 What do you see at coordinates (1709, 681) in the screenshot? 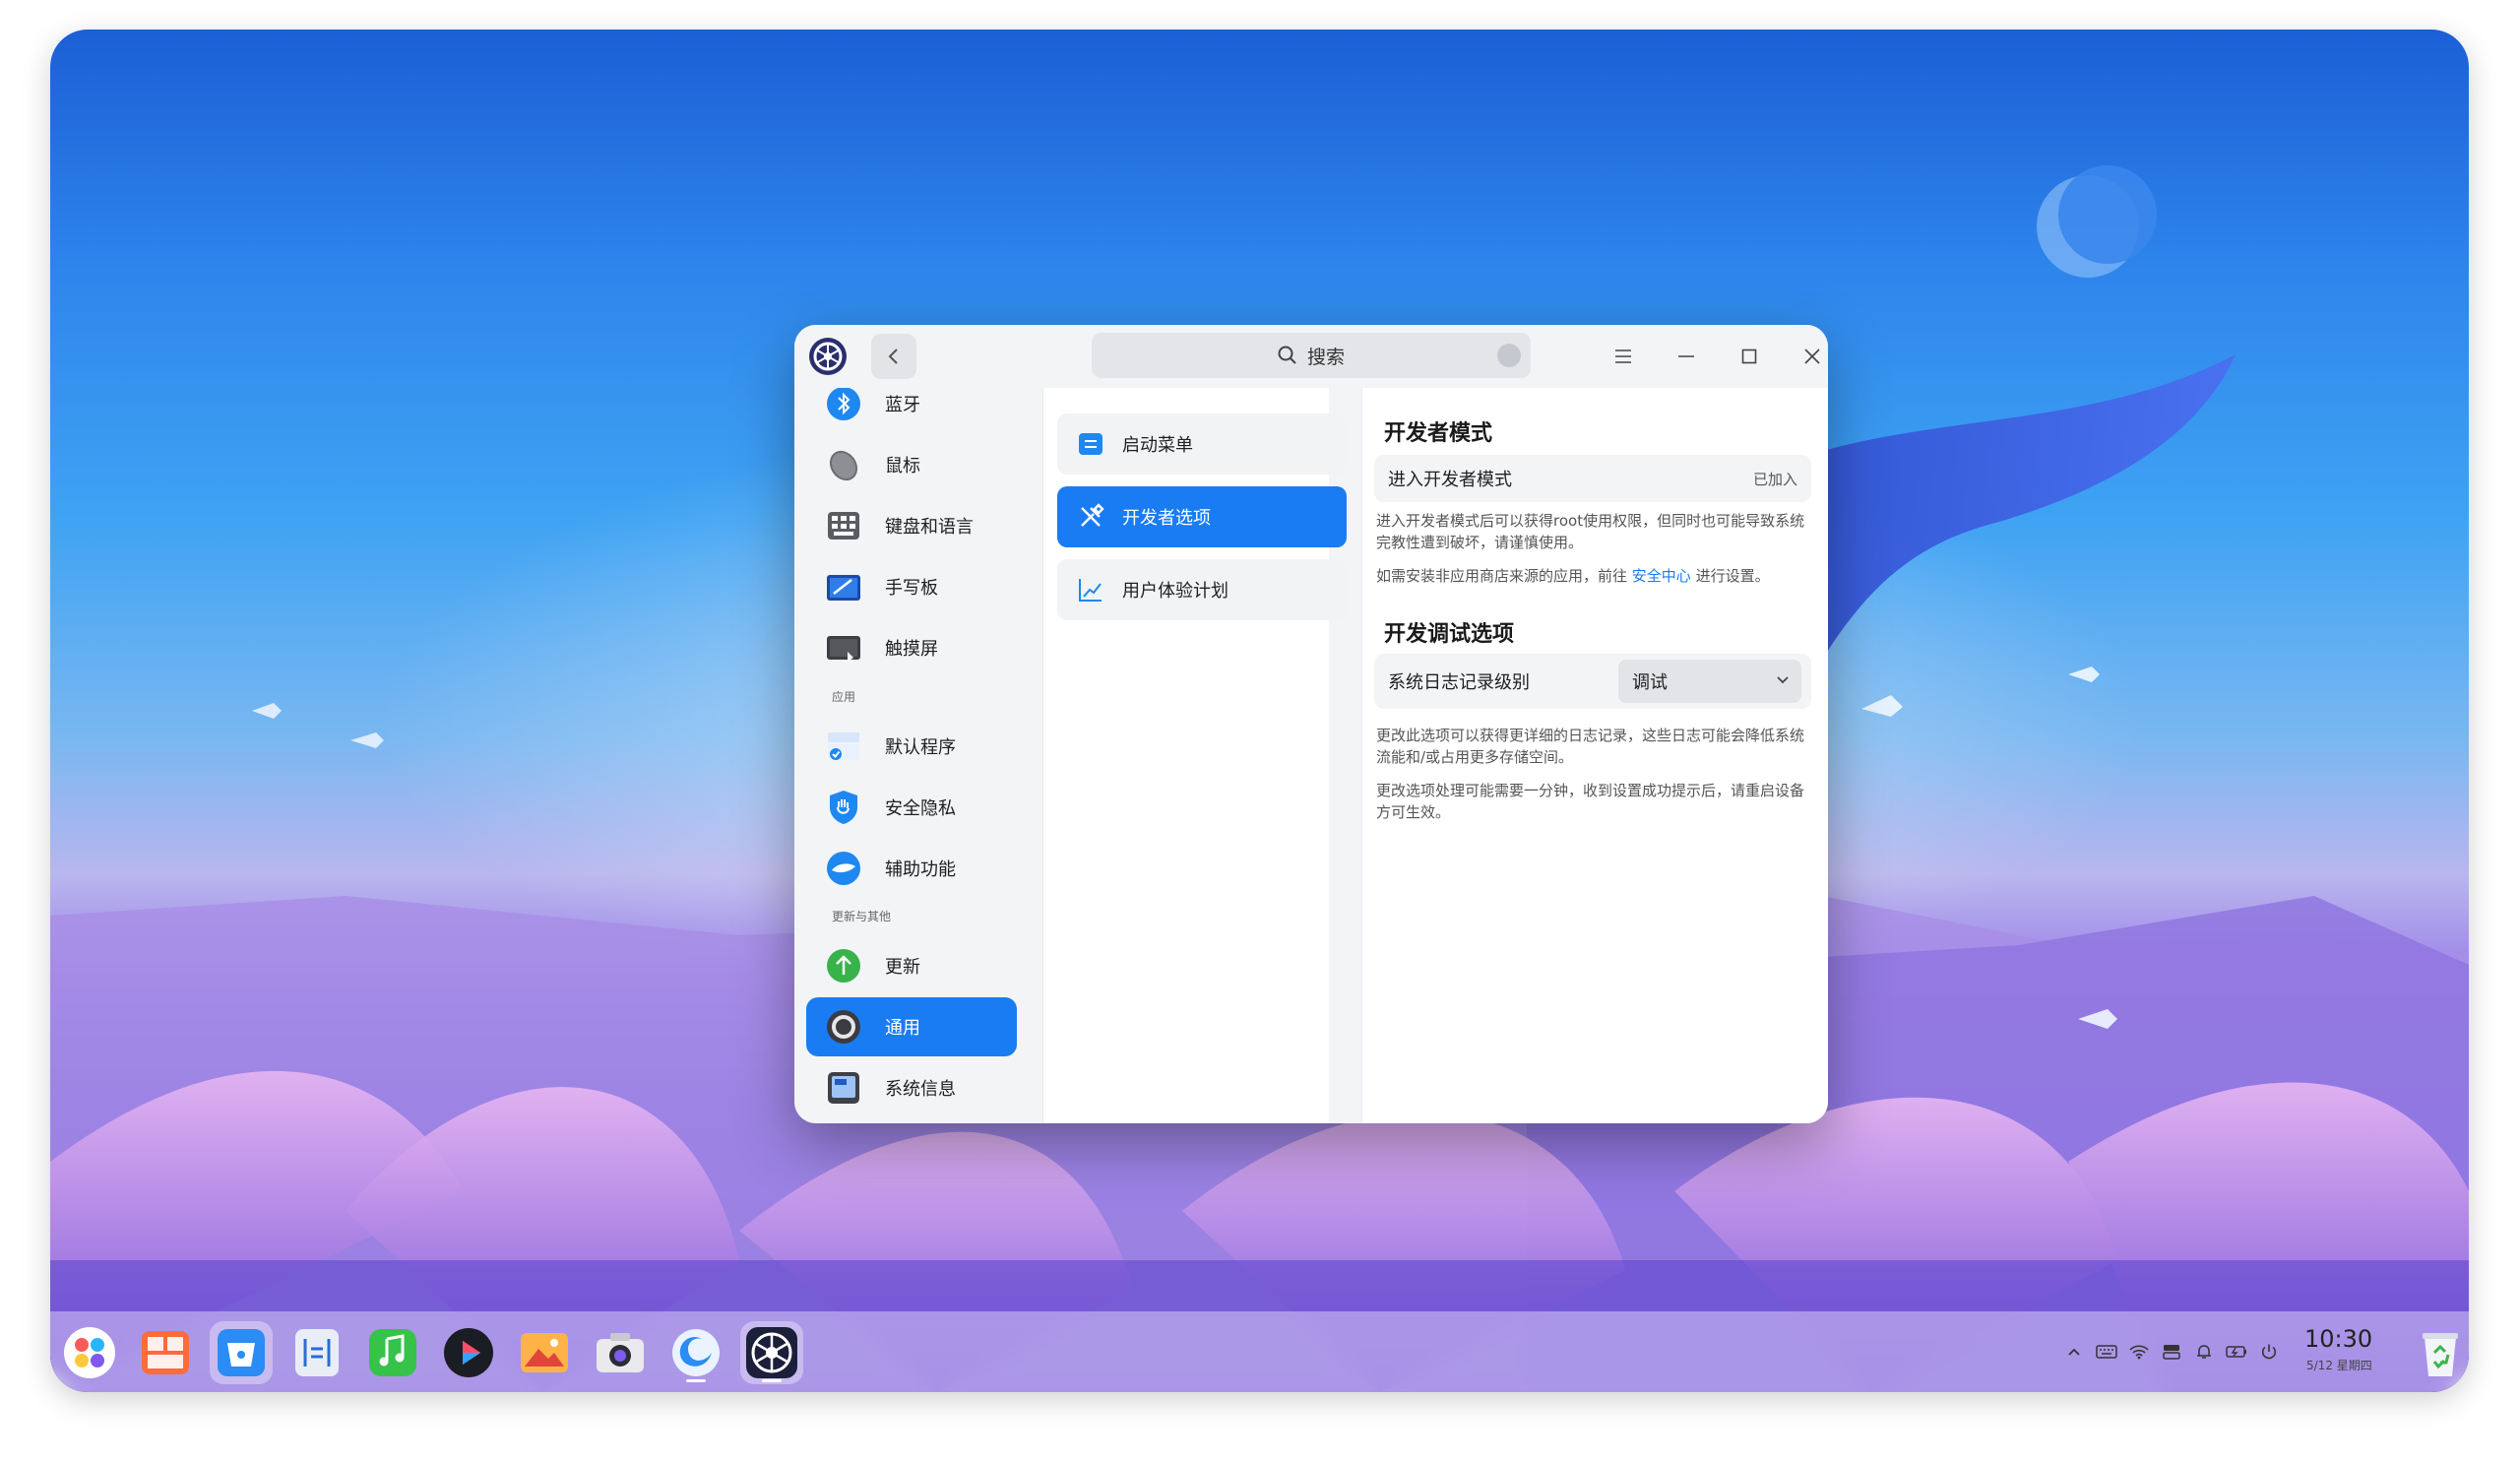
I see `log-level-select: 调试` at bounding box center [1709, 681].